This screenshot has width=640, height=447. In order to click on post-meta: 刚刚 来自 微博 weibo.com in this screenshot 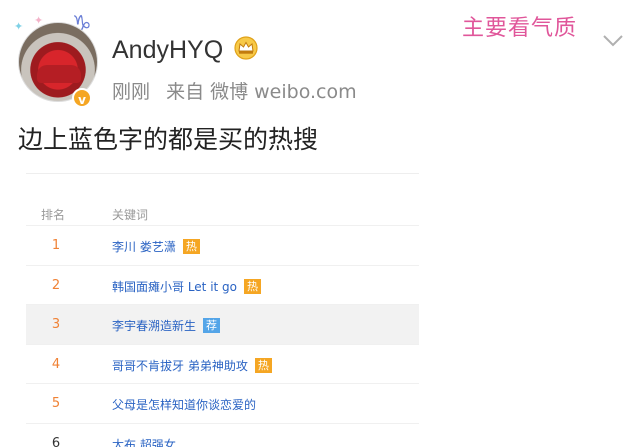, I will do `click(239, 90)`.